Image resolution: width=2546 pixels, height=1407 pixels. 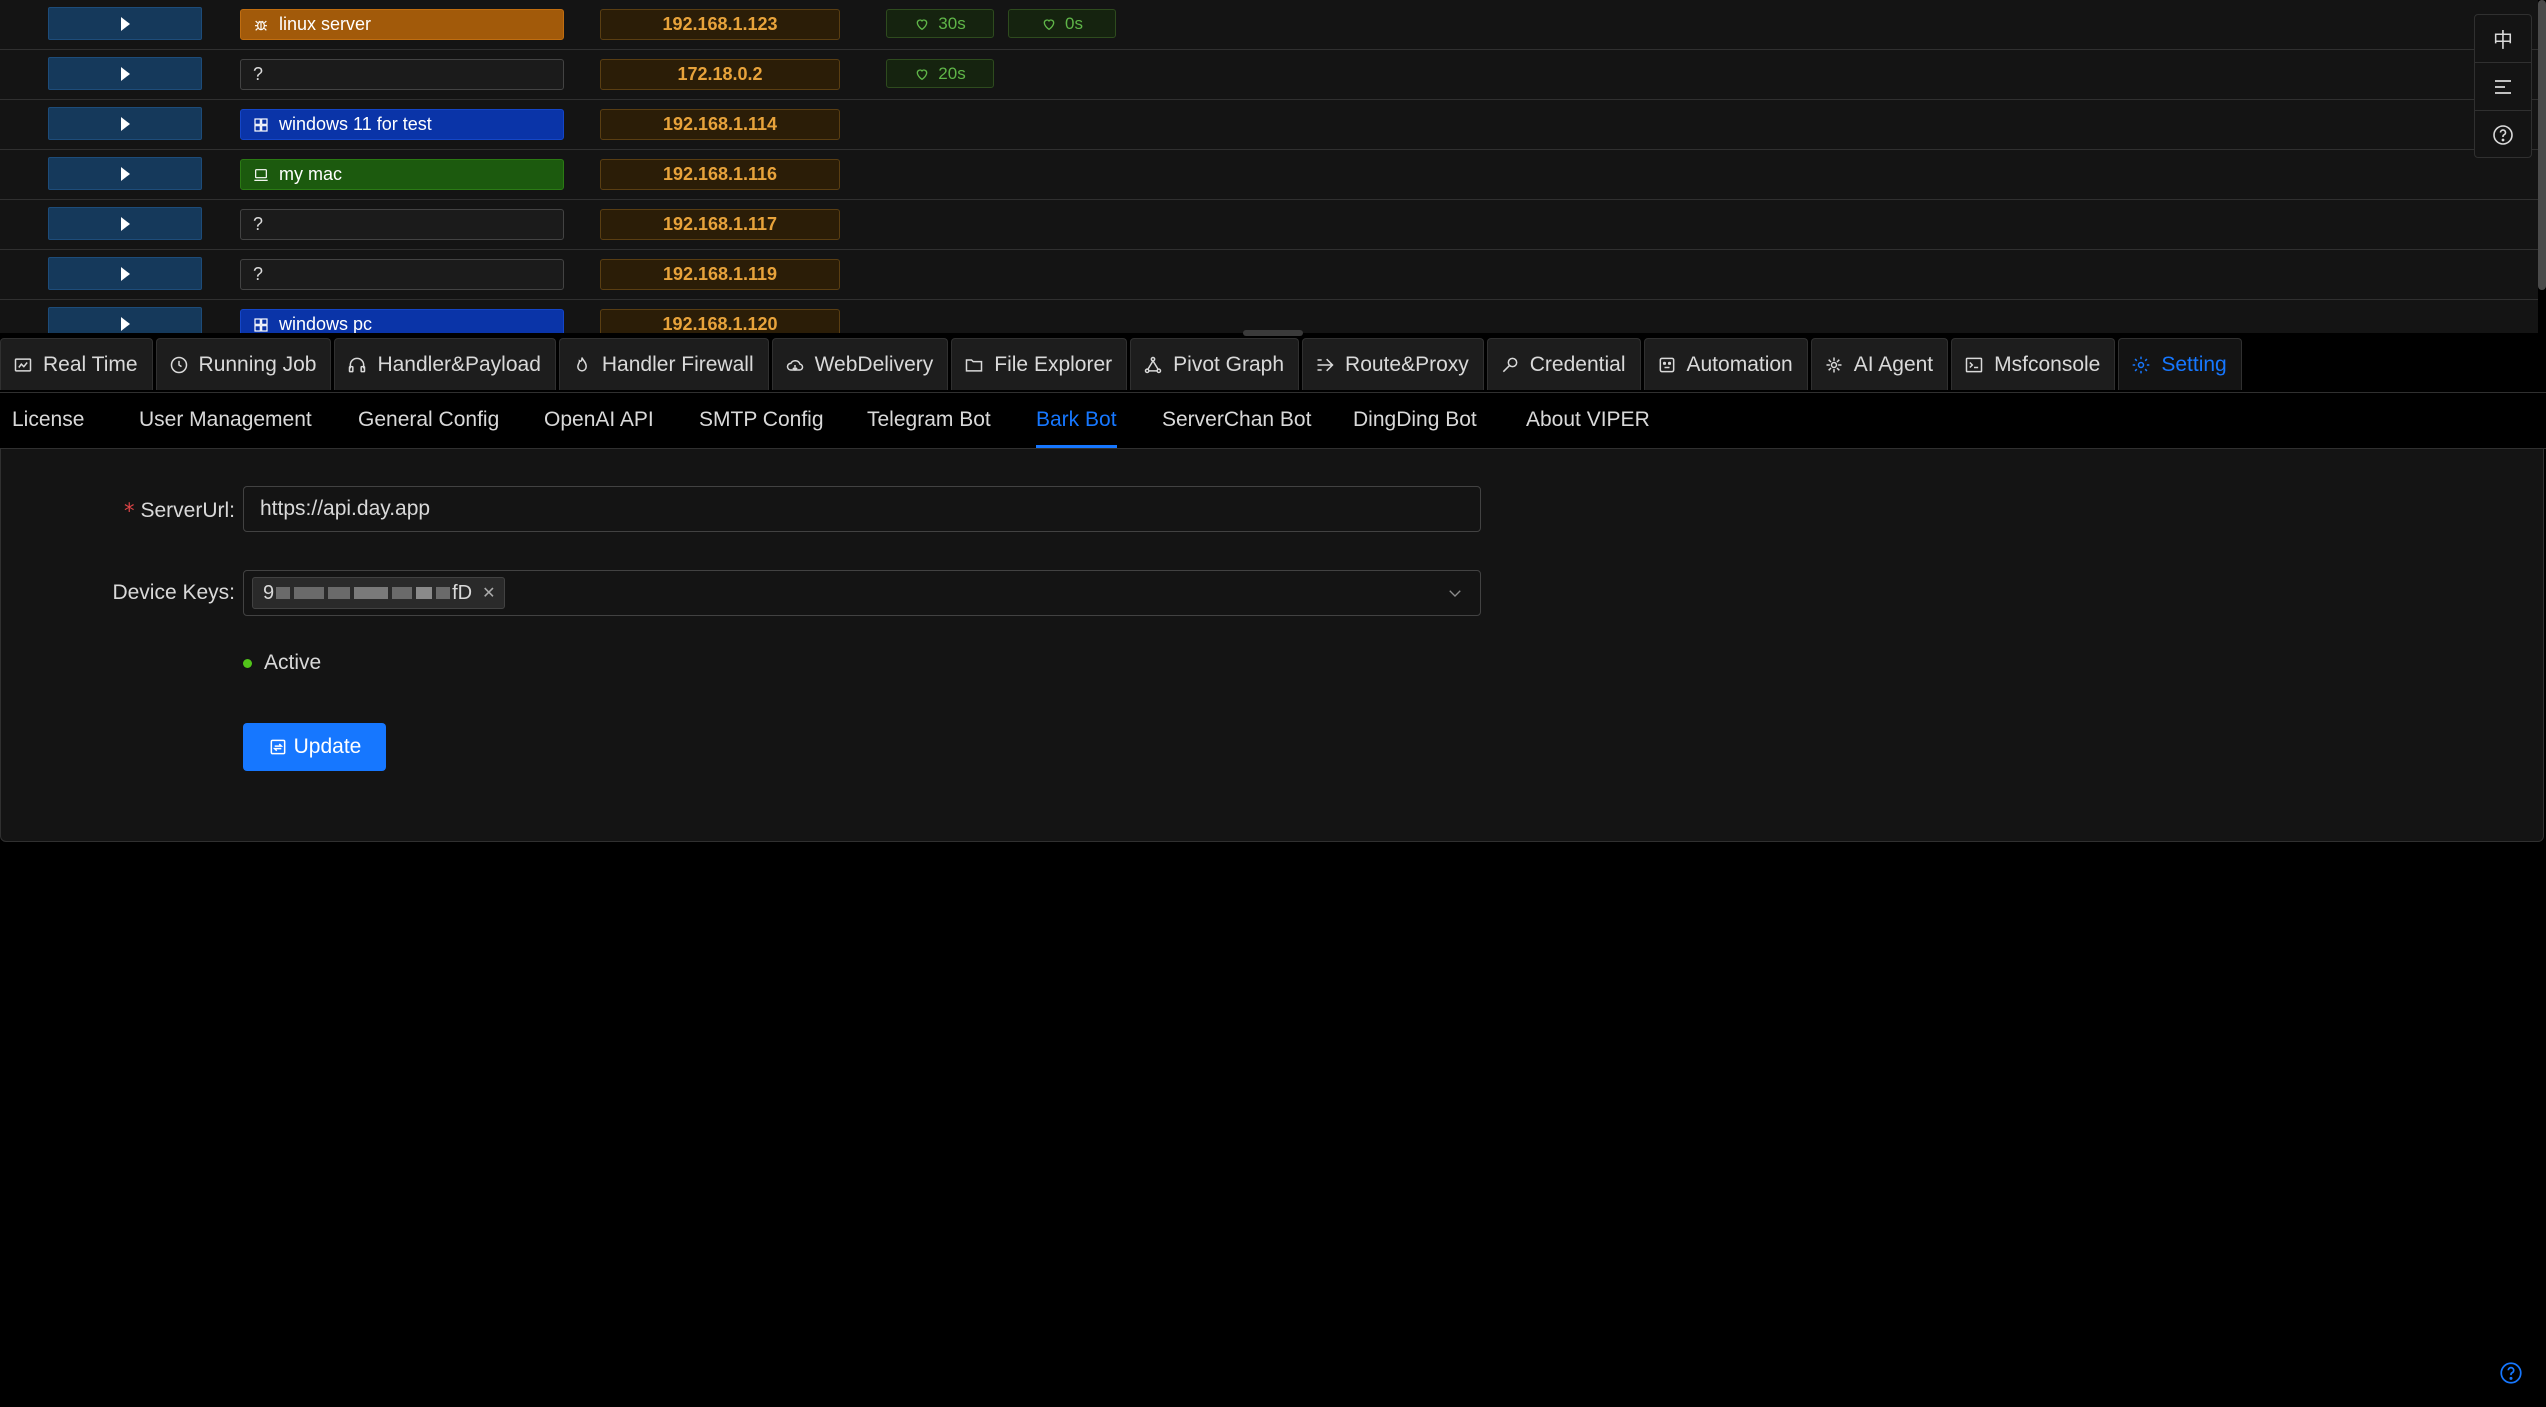 What do you see at coordinates (1076, 420) in the screenshot?
I see `sub-tab-bark-bot: Bark Bot` at bounding box center [1076, 420].